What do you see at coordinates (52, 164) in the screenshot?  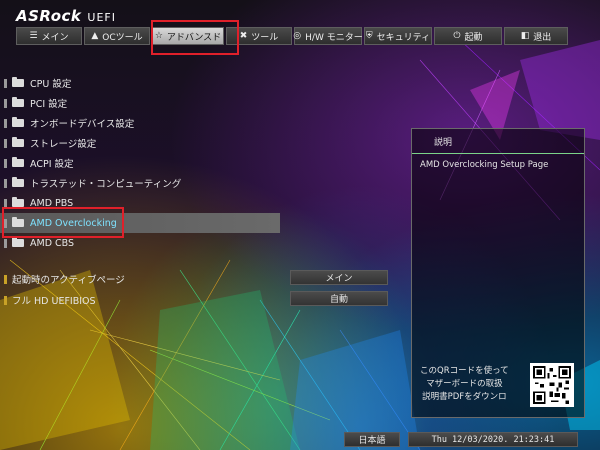 I see `menu-item-label: ACPI 設定` at bounding box center [52, 164].